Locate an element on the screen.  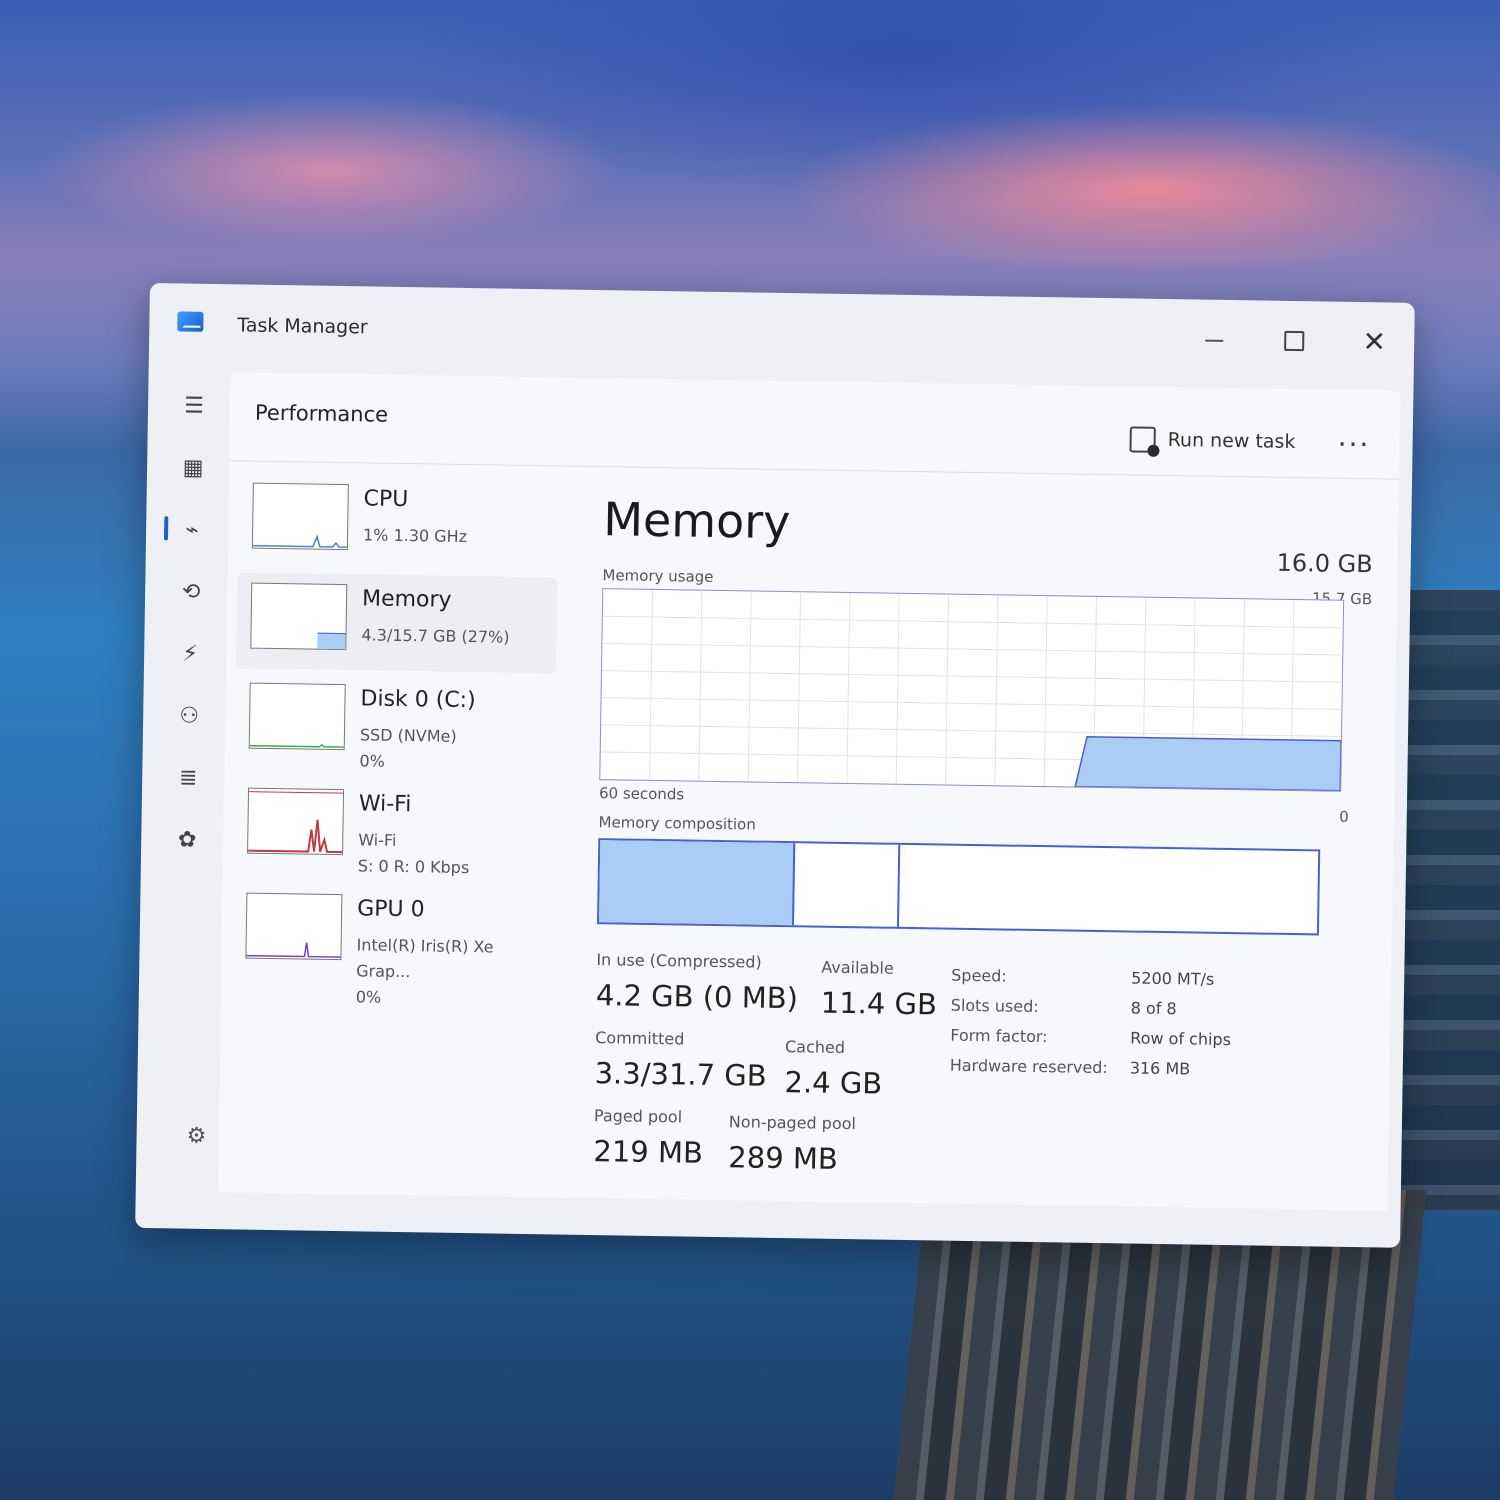
composition-modified is located at coordinates (847, 885).